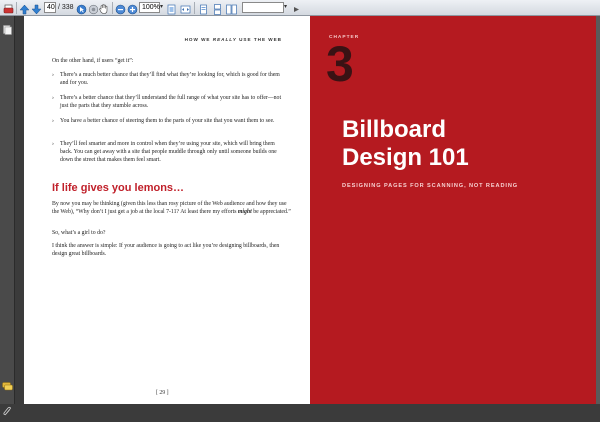 This screenshot has width=600, height=422. What do you see at coordinates (66, 7) in the screenshot?
I see `page-total-label: / 338` at bounding box center [66, 7].